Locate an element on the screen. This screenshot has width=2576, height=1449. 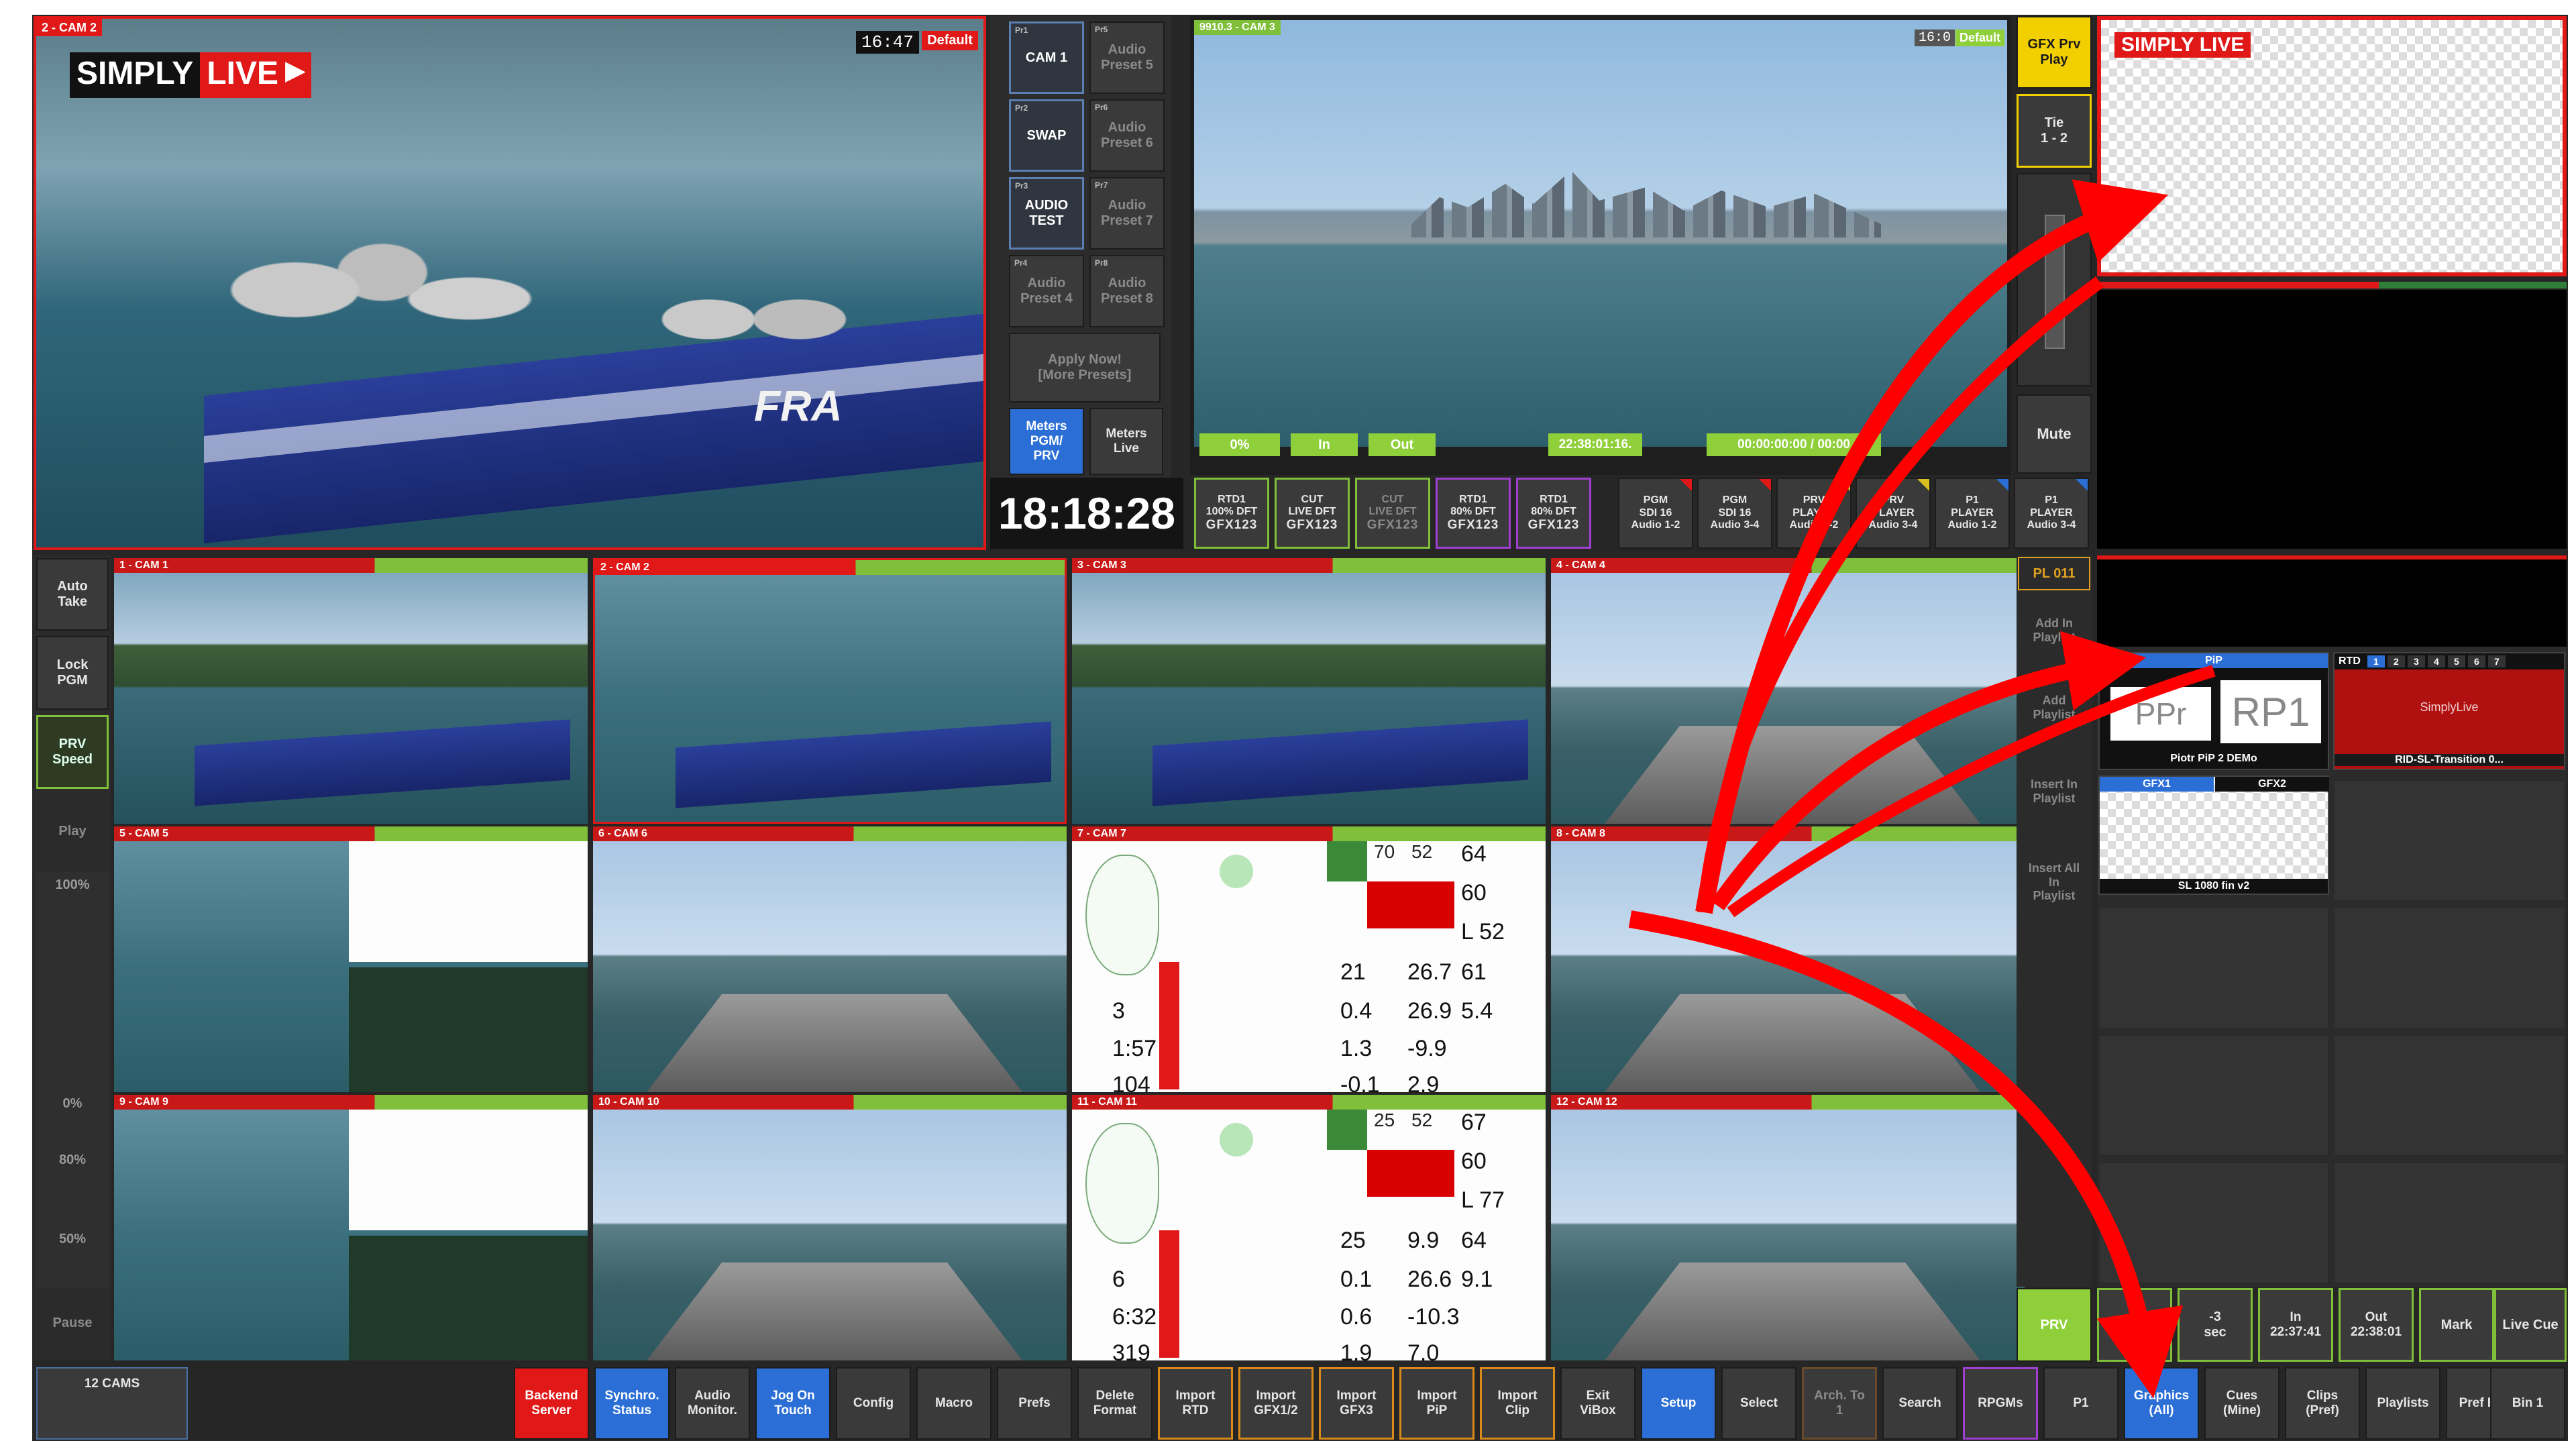
delete-format-button: Delete Format is located at coordinates (1114, 1403).